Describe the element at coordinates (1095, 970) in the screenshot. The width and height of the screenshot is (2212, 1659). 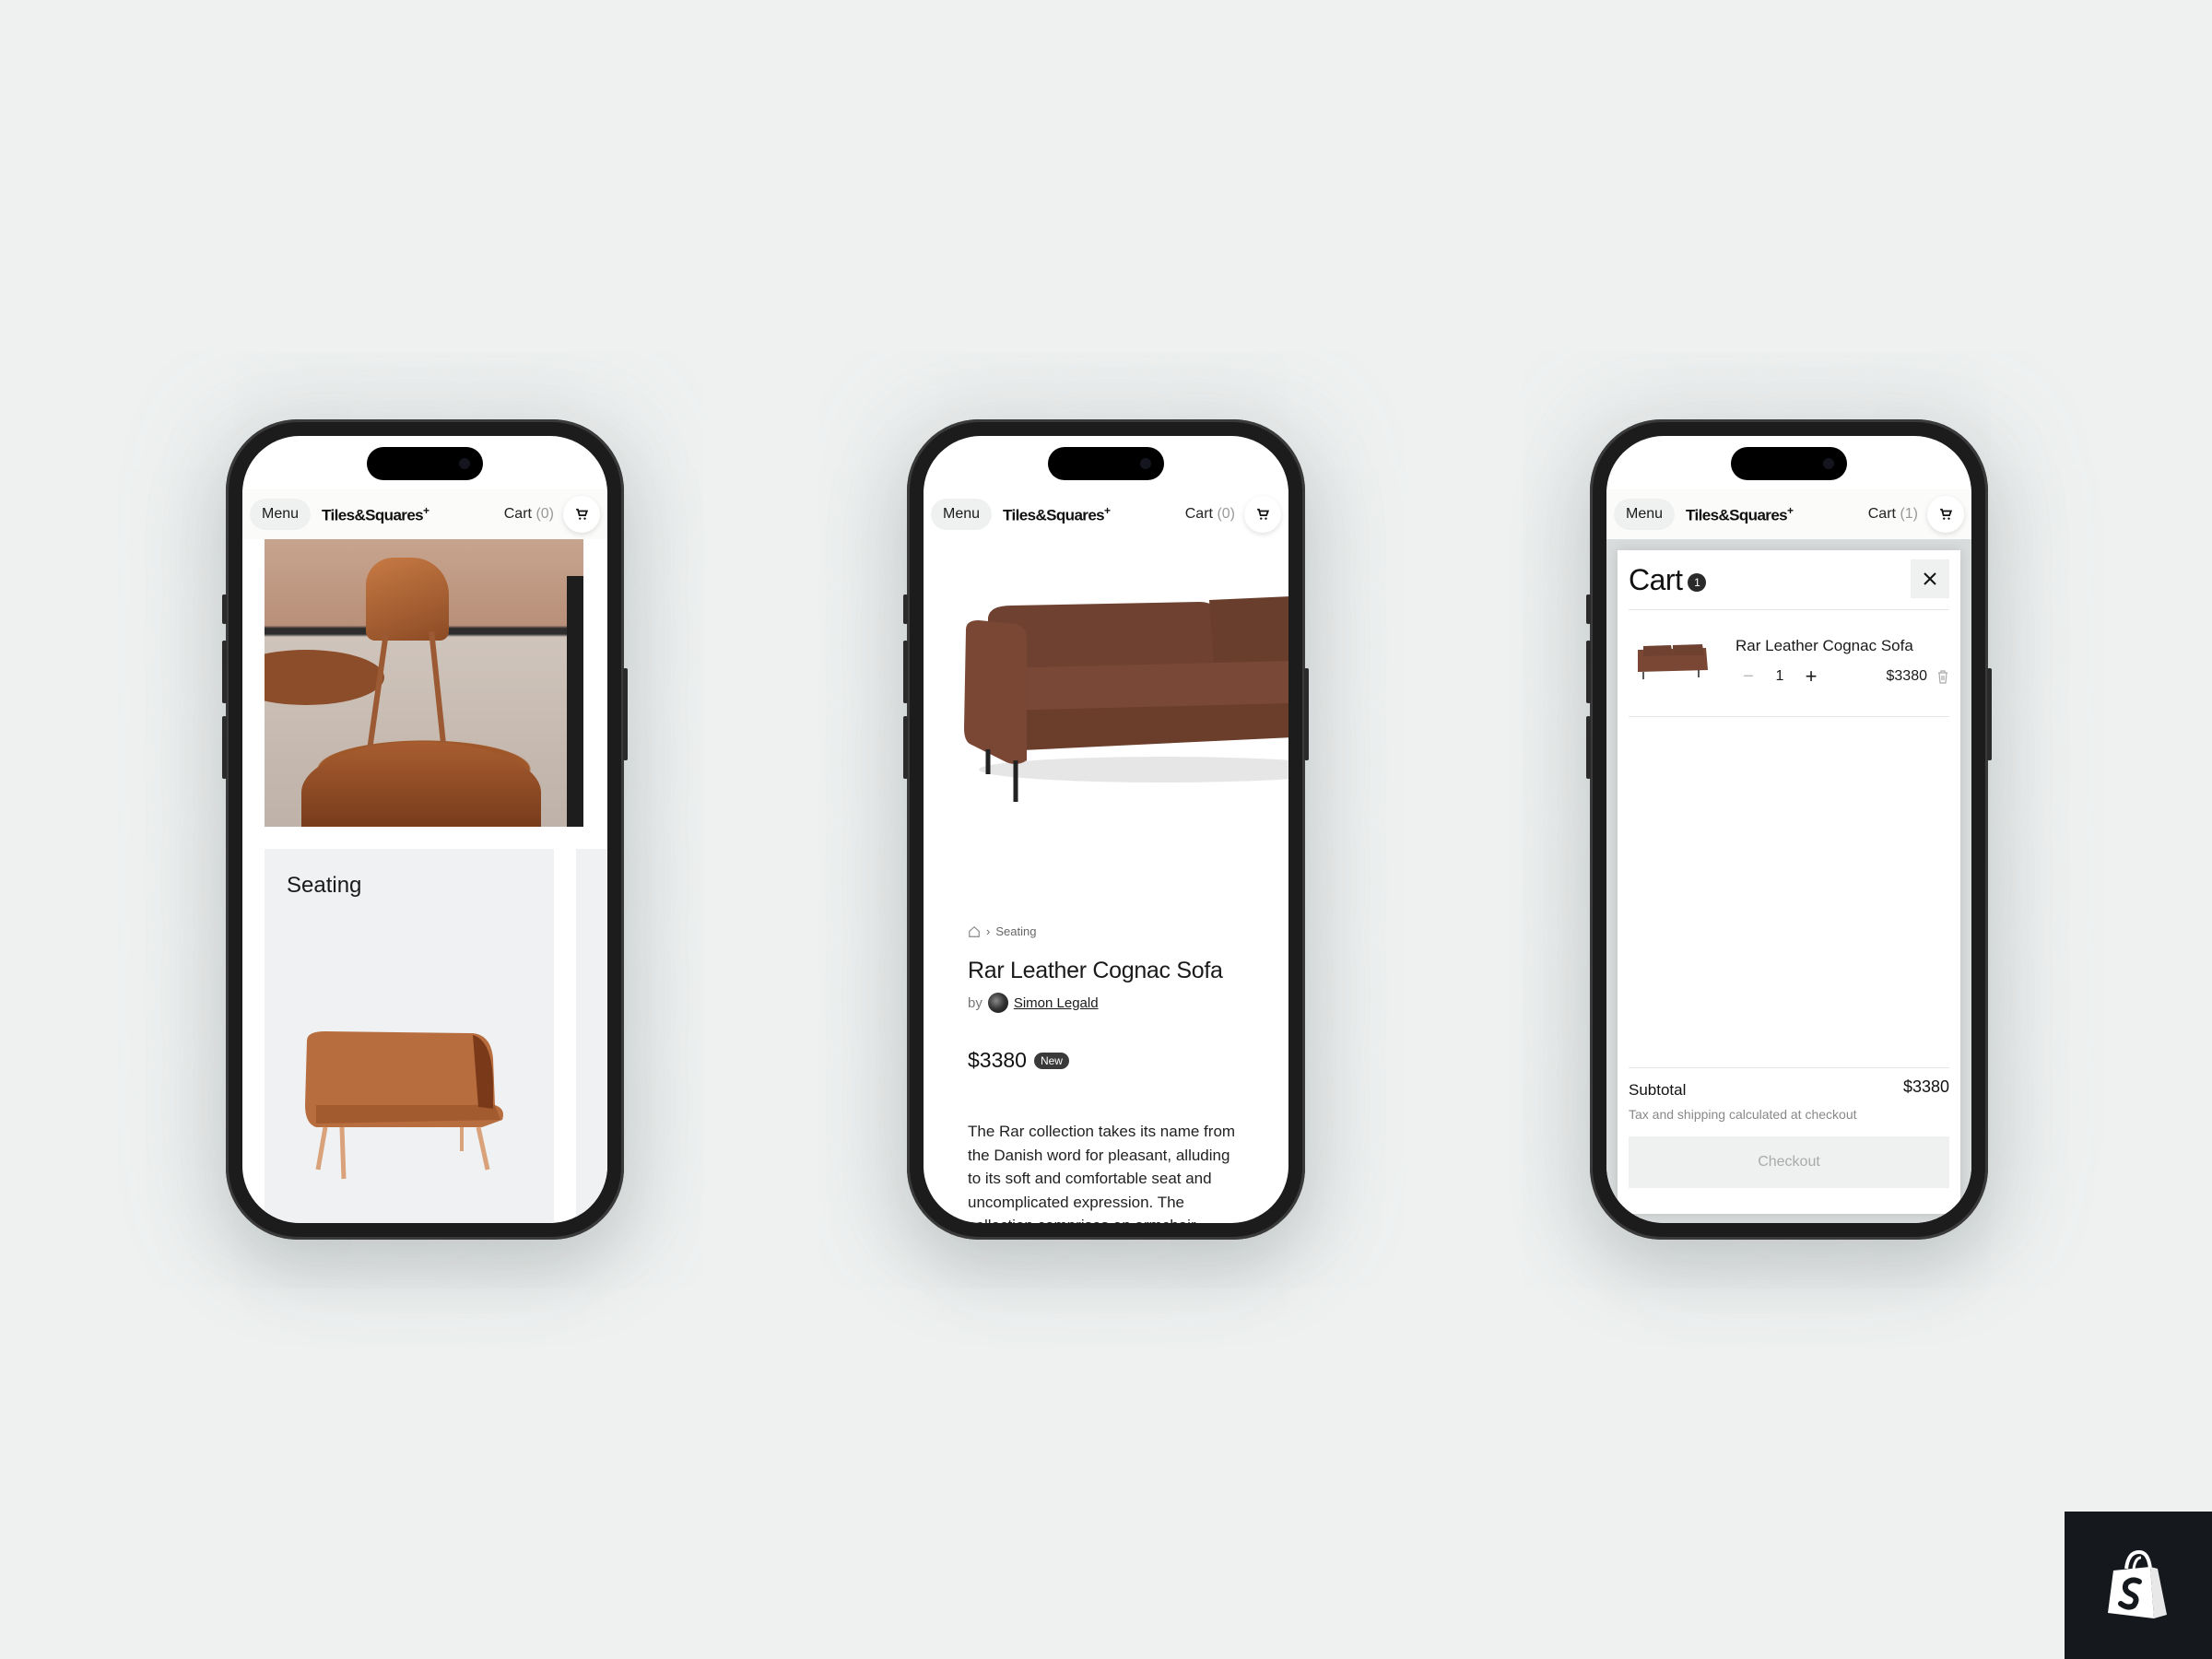
I see `product-title: Rar Leather Cognac Sofa` at that location.